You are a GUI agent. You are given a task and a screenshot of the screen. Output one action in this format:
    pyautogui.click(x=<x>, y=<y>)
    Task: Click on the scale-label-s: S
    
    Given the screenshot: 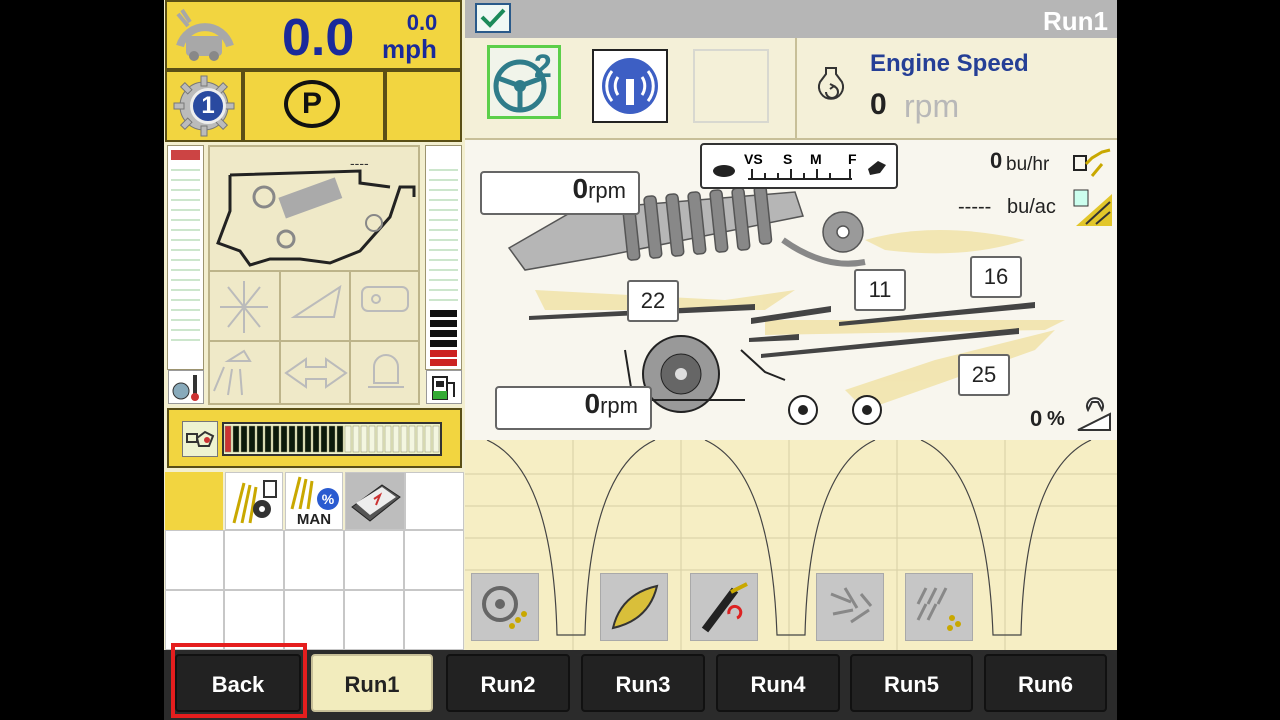 What is the action you would take?
    pyautogui.click(x=788, y=159)
    